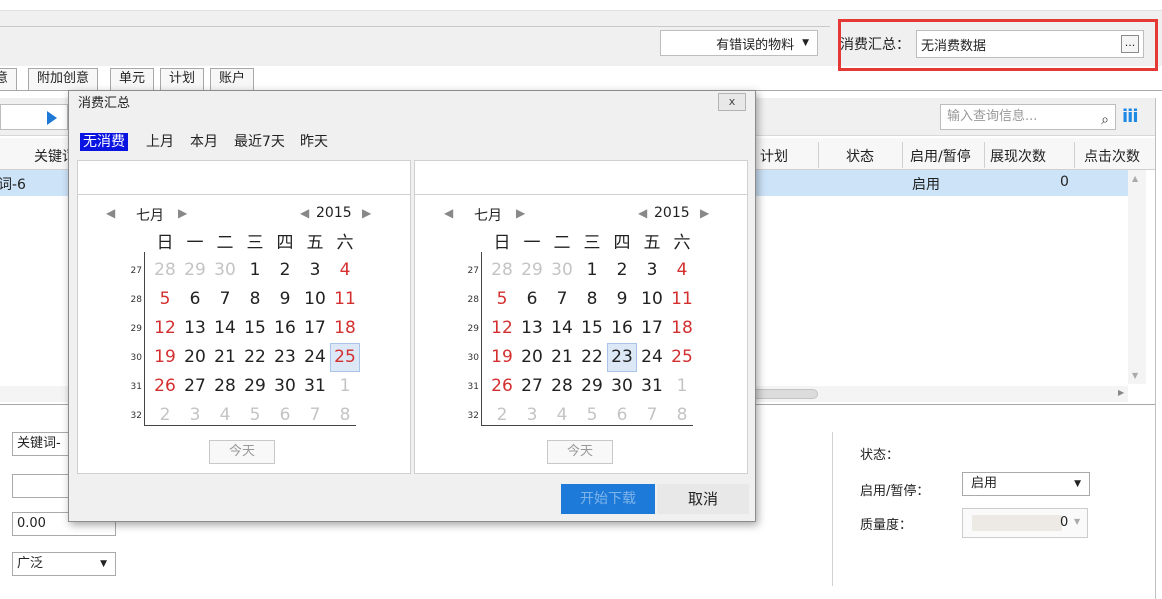 The image size is (1162, 599). Describe the element at coordinates (940, 156) in the screenshot. I see `col-enable: 启用/暂停` at that location.